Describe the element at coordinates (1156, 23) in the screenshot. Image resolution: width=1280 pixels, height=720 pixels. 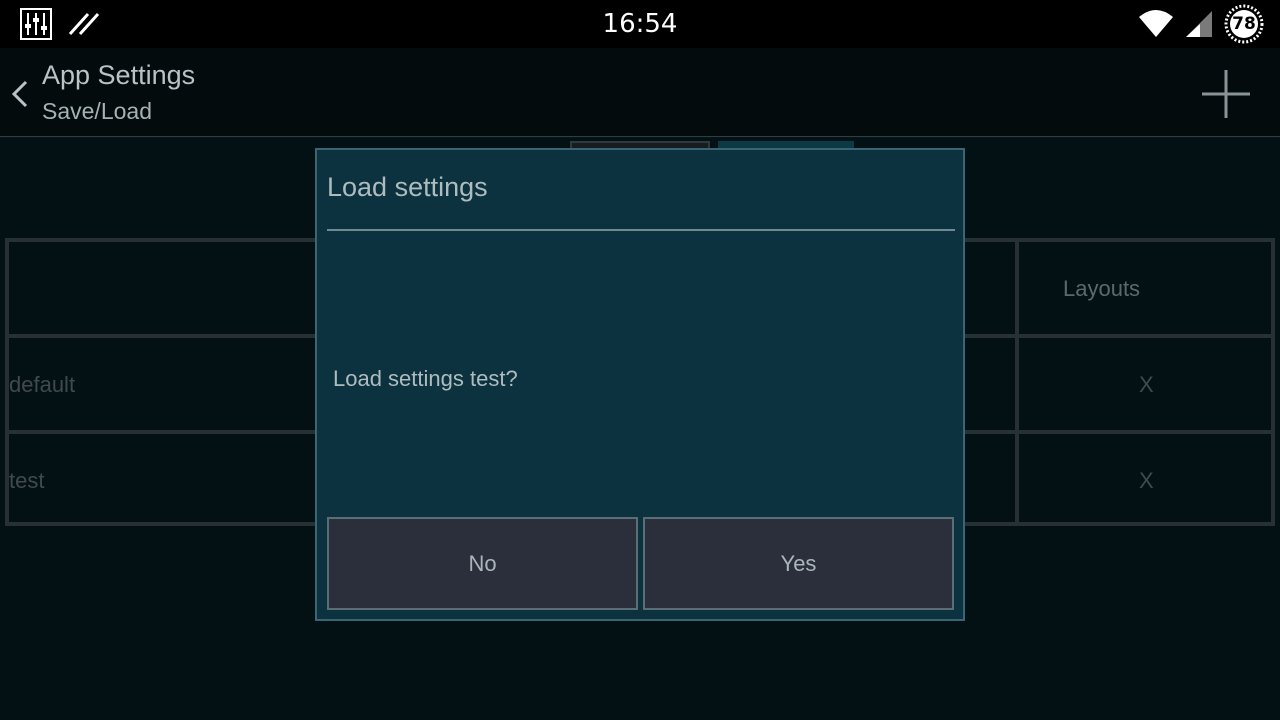
I see `wifi-icon` at that location.